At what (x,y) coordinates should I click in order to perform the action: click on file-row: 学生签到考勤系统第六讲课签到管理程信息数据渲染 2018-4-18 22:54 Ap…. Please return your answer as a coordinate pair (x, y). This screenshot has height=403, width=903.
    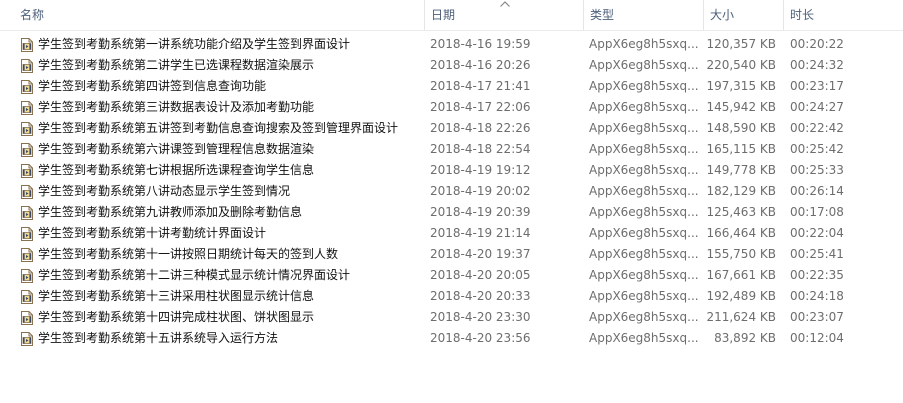
    Looking at the image, I should click on (451, 149).